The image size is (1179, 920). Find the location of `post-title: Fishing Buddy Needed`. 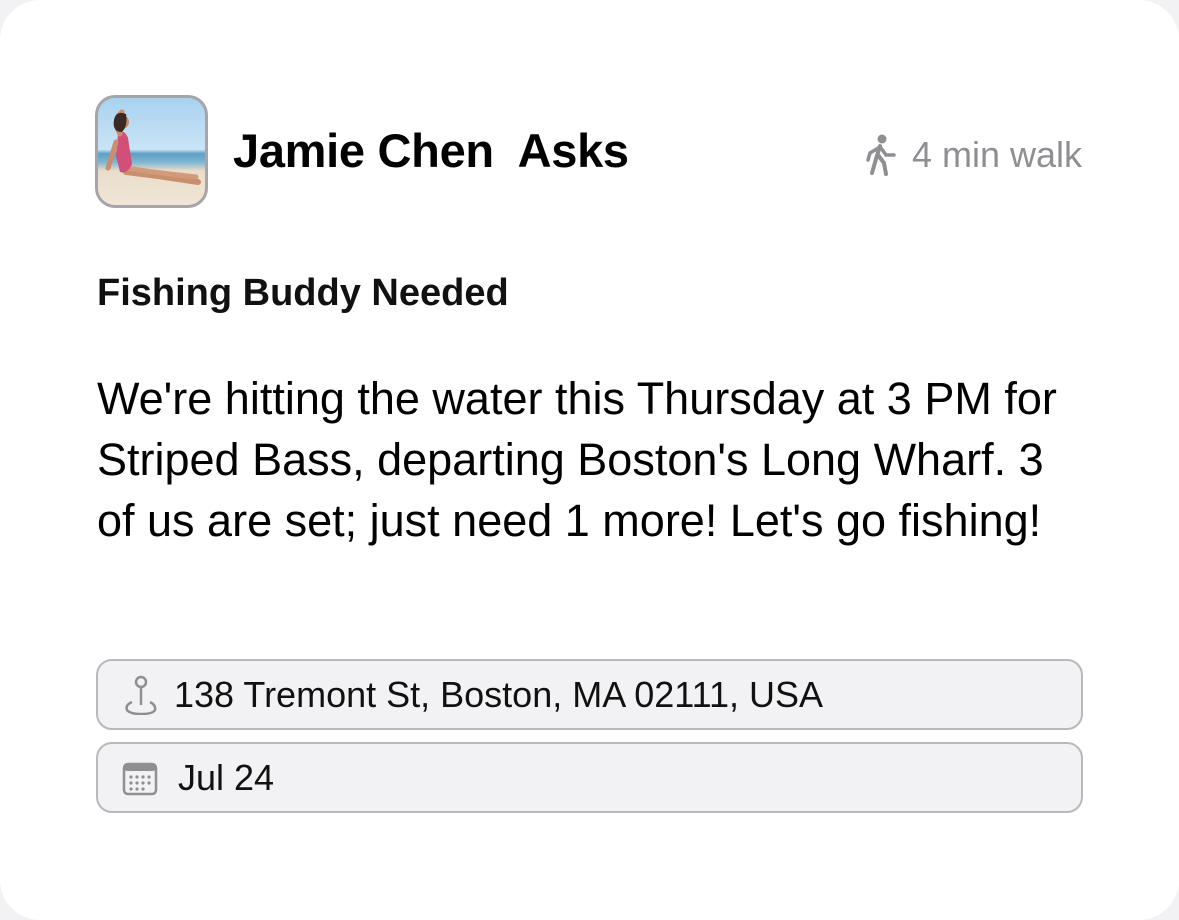

post-title: Fishing Buddy Needed is located at coordinates (303, 293).